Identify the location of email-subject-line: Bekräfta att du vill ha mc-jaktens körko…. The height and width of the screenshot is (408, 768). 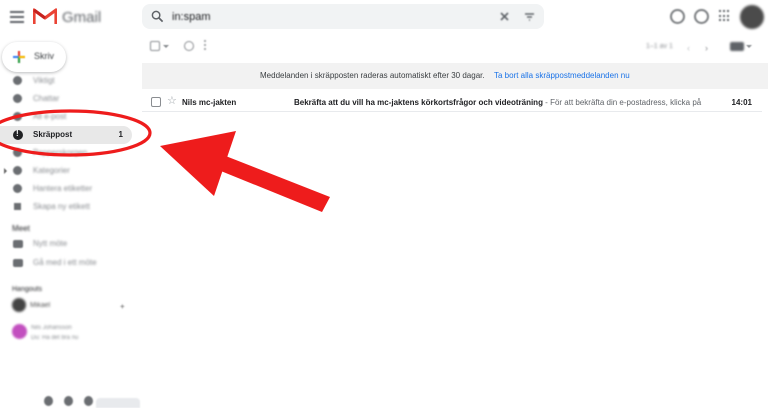
(498, 102).